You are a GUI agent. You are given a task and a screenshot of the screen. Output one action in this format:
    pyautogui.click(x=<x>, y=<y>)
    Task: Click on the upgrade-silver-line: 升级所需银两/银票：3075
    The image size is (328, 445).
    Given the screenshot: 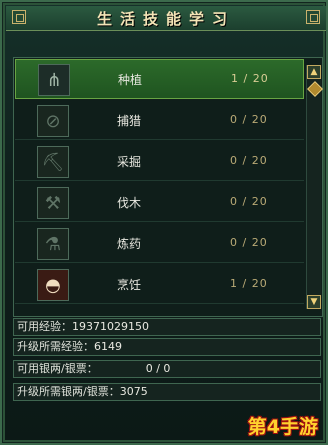 What is the action you would take?
    pyautogui.click(x=167, y=392)
    